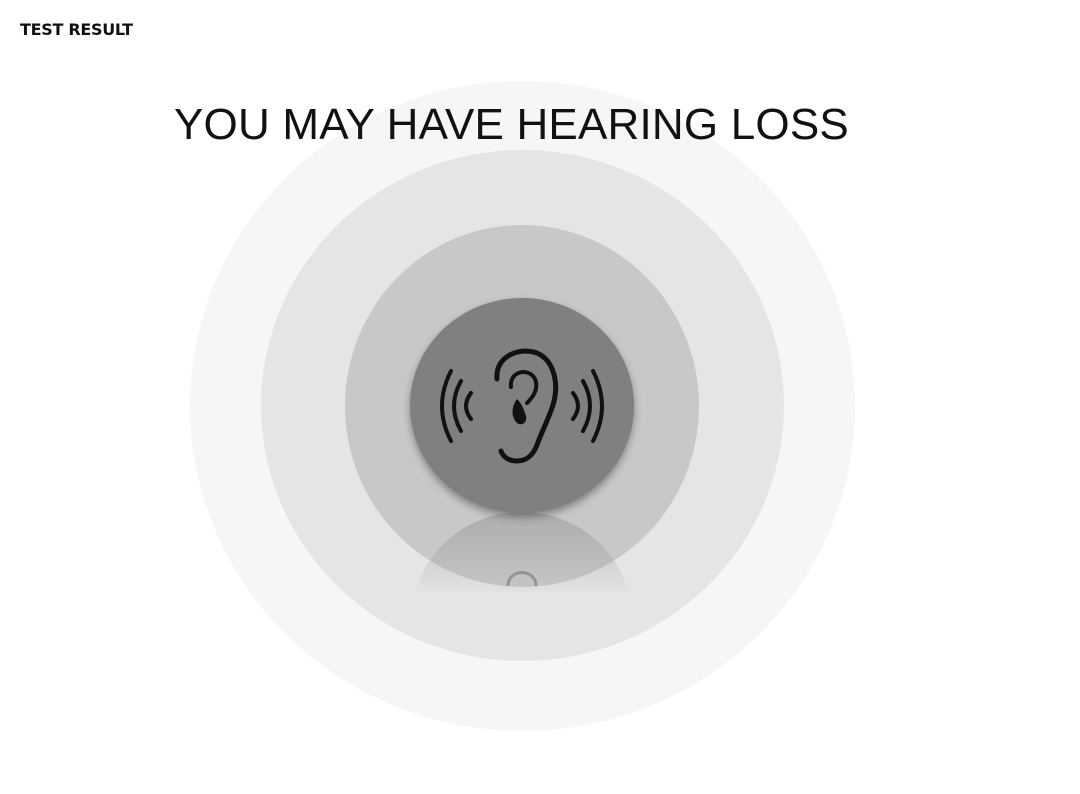 The height and width of the screenshot is (794, 1080). What do you see at coordinates (575, 405) in the screenshot?
I see `right-wave-inner-icon` at bounding box center [575, 405].